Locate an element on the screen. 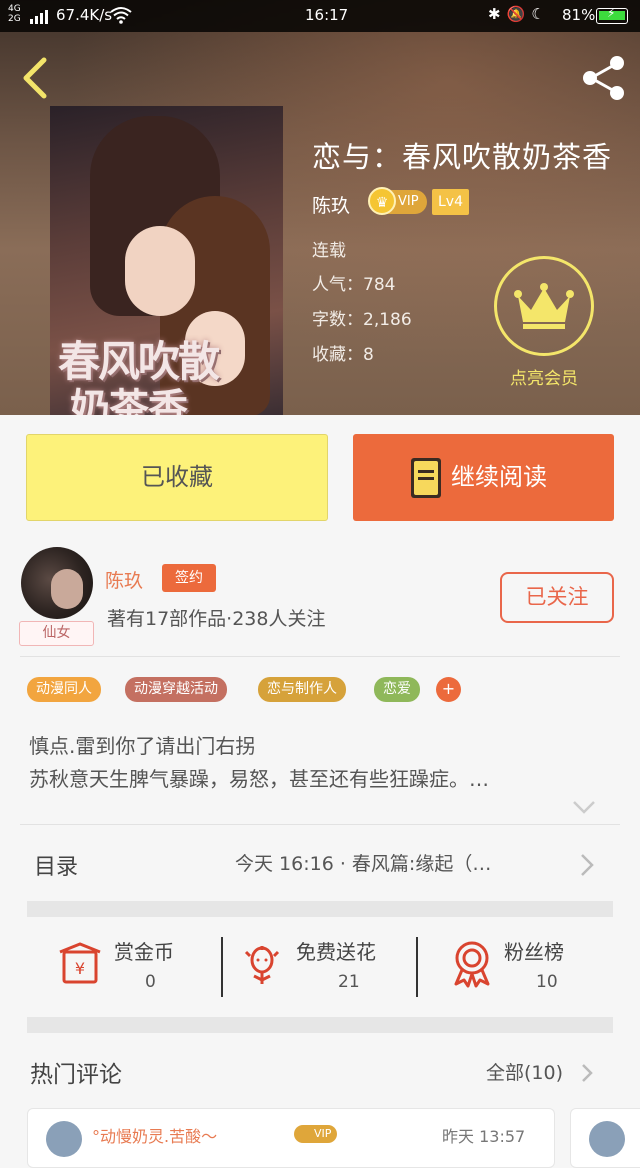 This screenshot has height=1168, width=640. bluetooth-icon: ✱ is located at coordinates (497, 14).